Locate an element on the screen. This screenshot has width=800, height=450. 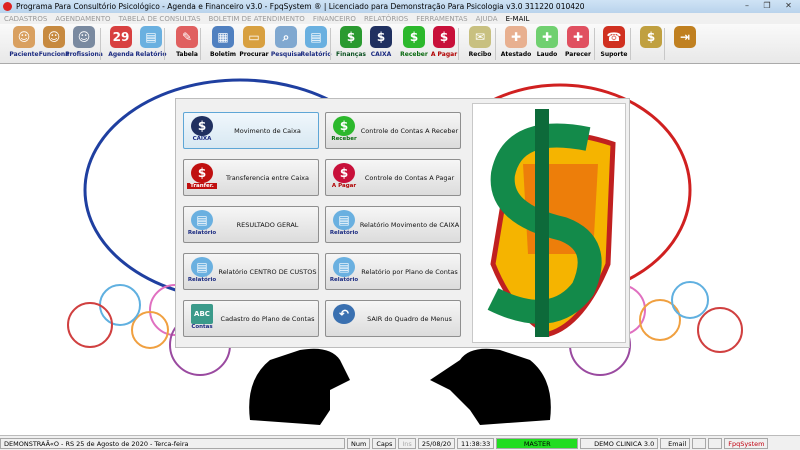
button-icon-caption: CAIXA is located at coordinates (202, 138).